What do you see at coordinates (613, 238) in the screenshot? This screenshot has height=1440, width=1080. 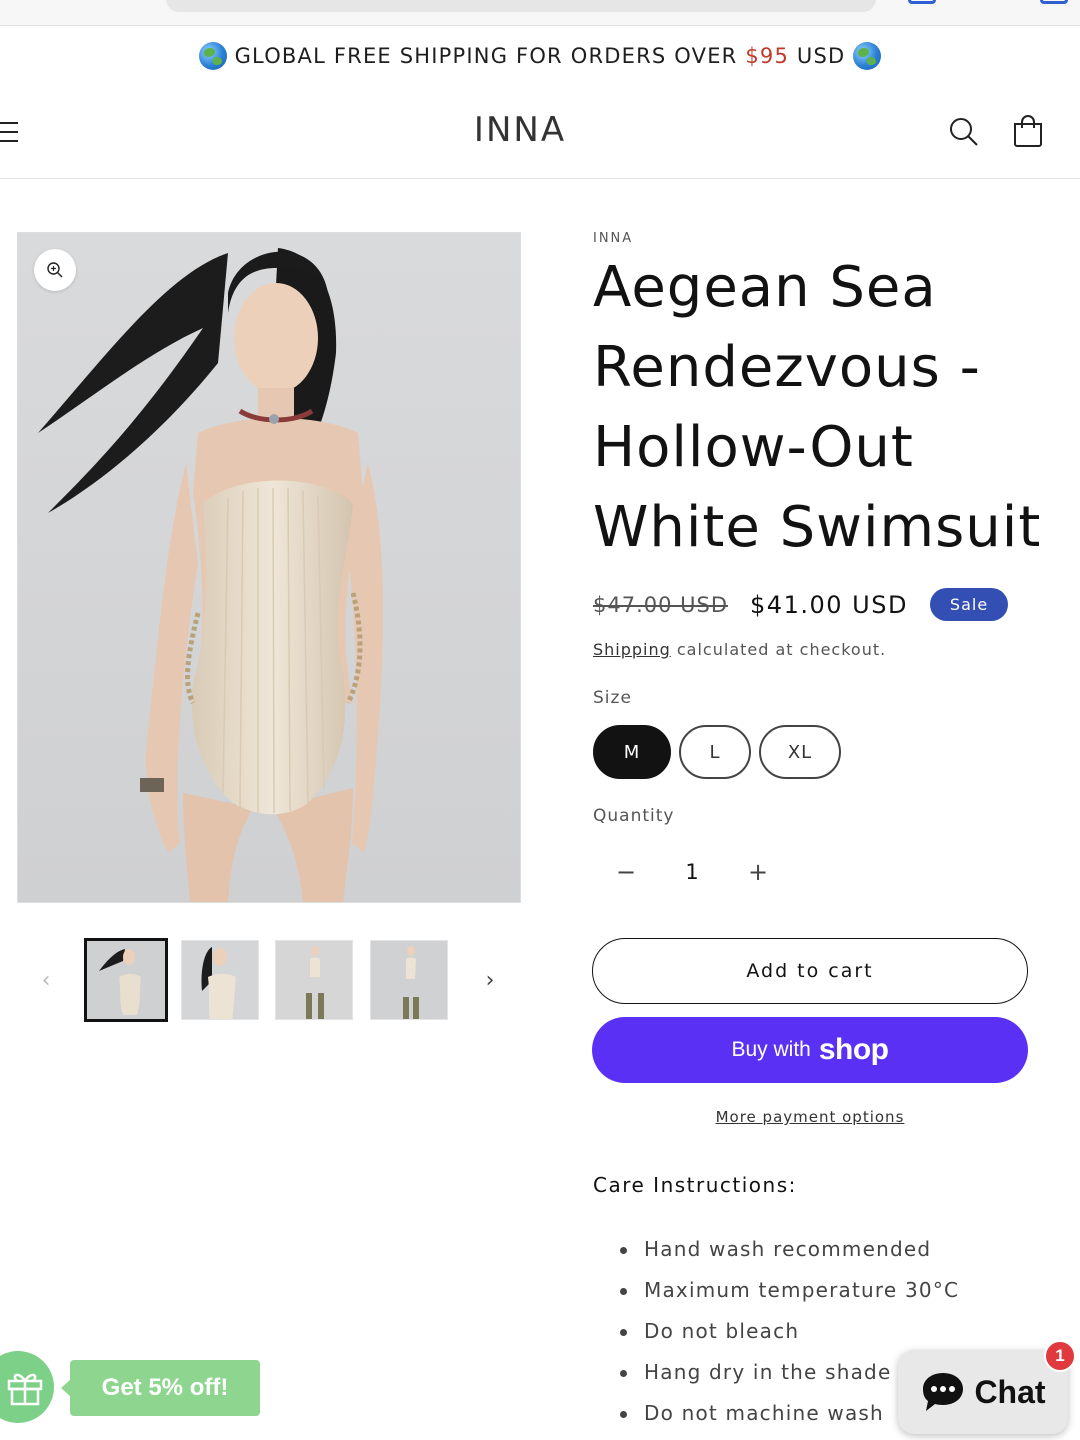 I see `product-vendor: INNA` at bounding box center [613, 238].